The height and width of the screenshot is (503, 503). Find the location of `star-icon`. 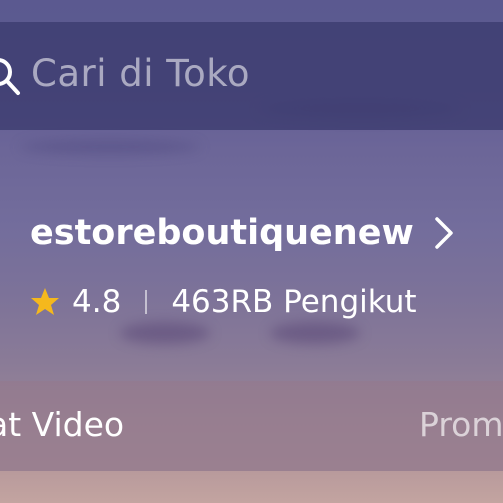

star-icon is located at coordinates (45, 301).